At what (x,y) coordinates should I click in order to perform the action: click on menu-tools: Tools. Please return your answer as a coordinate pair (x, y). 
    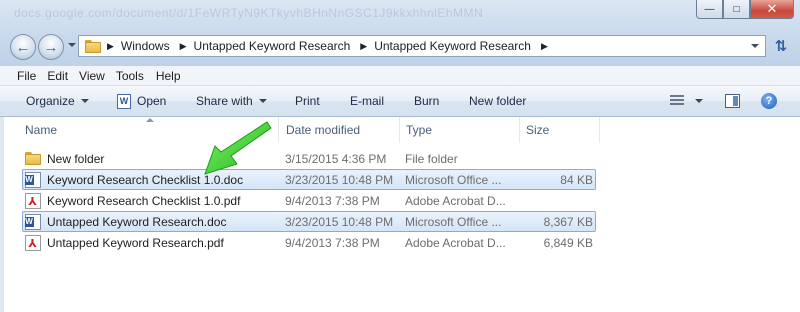
    Looking at the image, I should click on (130, 76).